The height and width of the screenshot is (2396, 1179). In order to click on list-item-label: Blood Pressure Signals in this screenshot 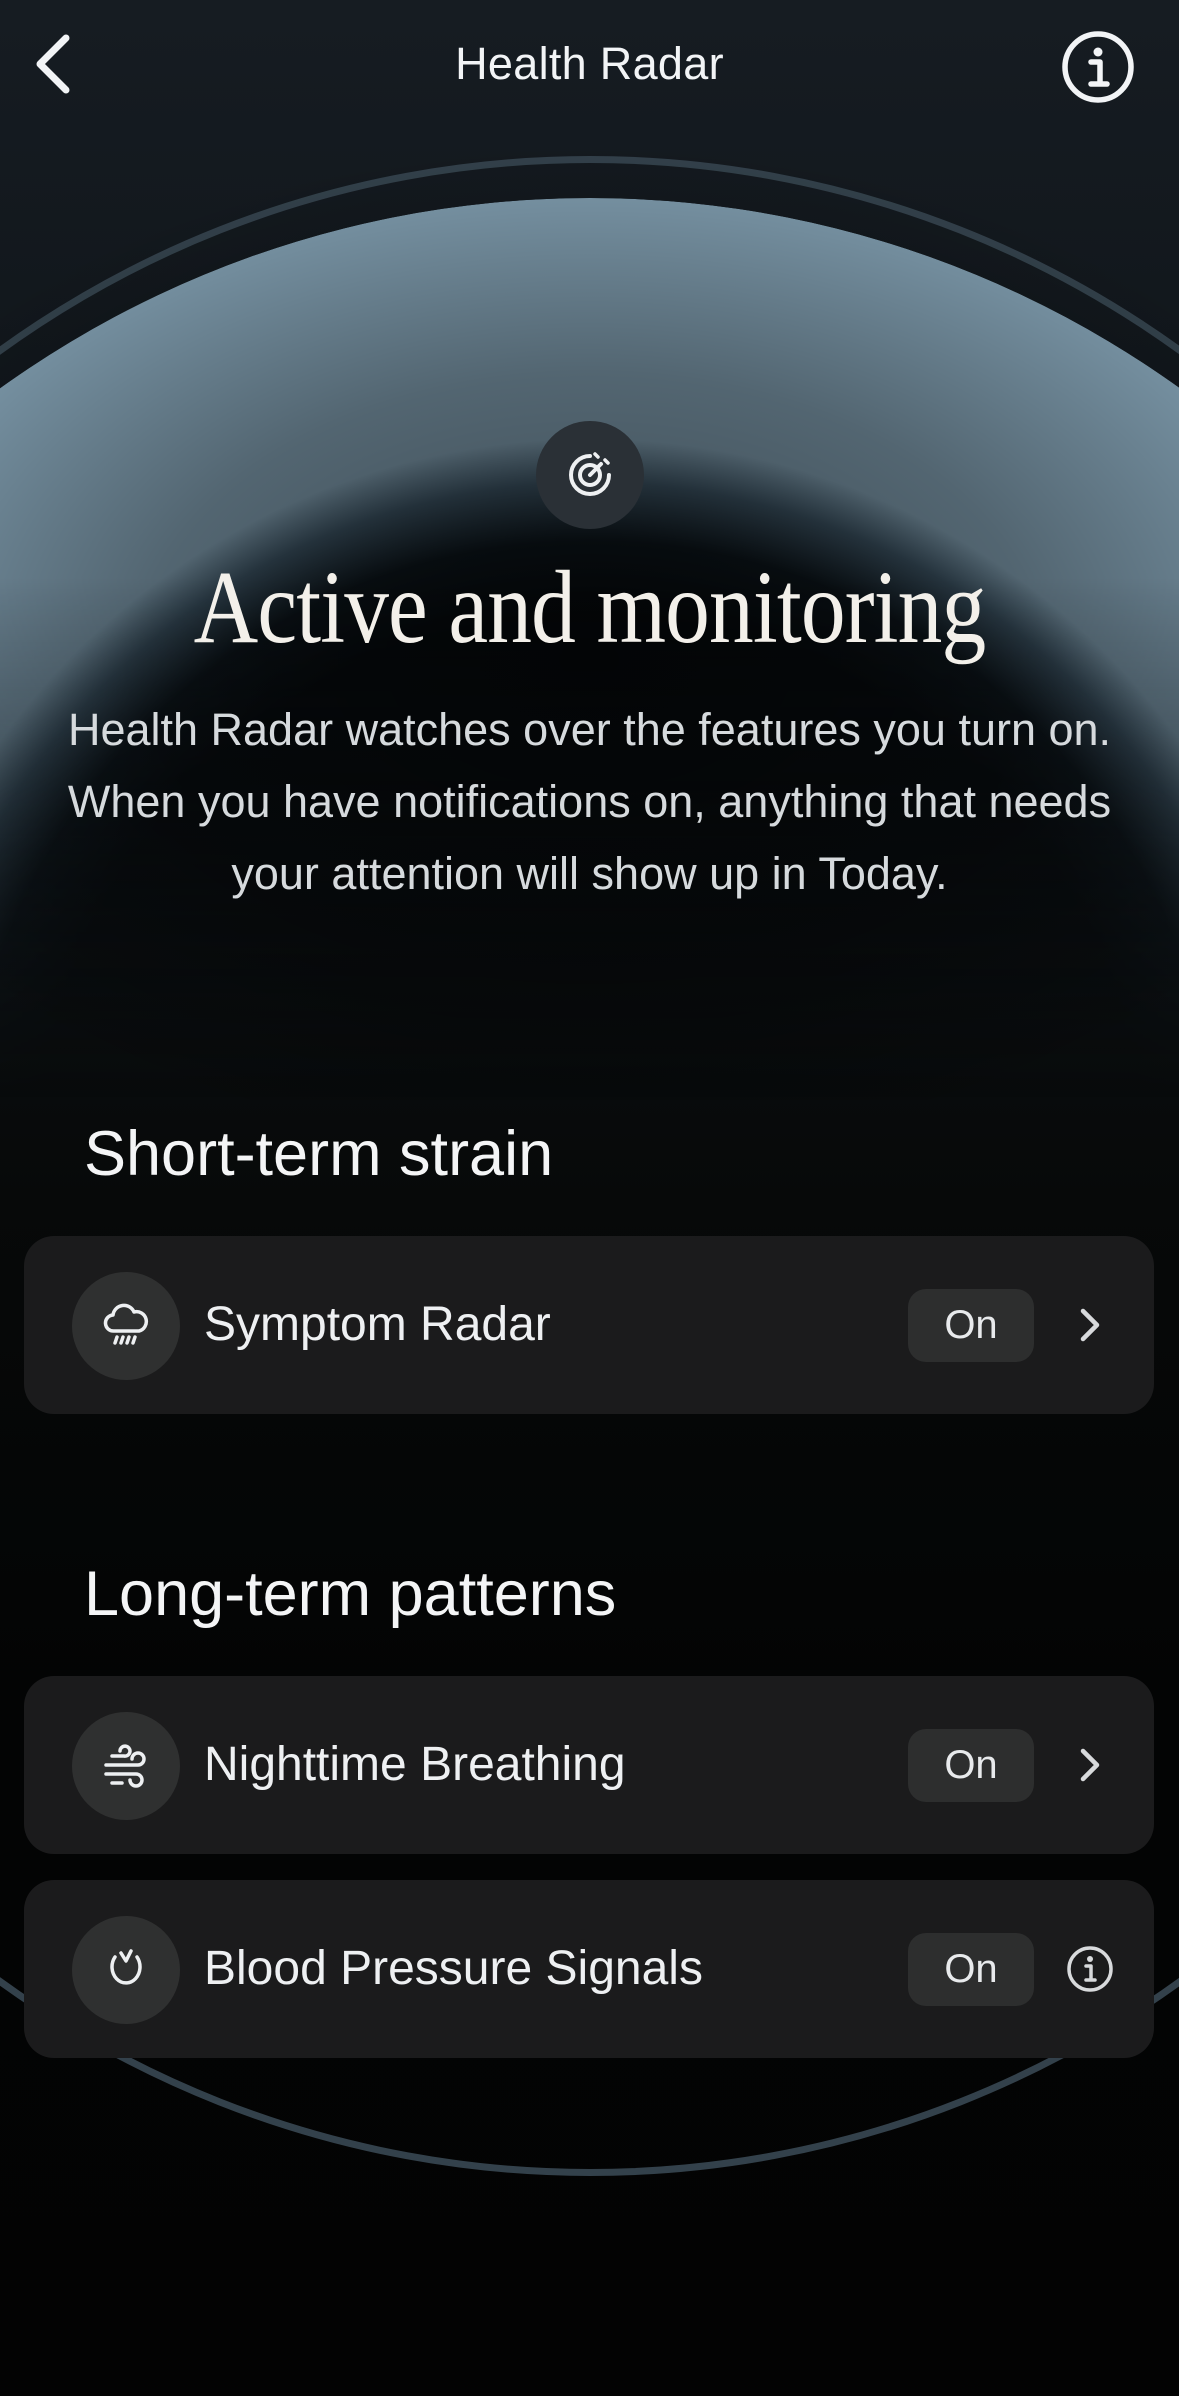, I will do `click(453, 1968)`.